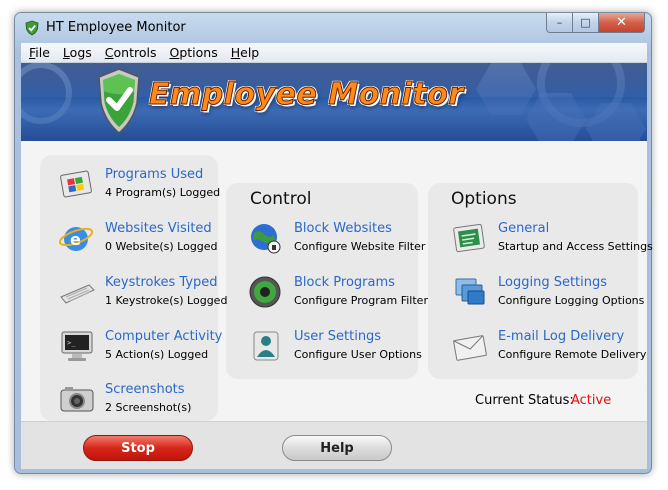  I want to click on logs-computer-activity-label: Computer Activity, so click(164, 336).